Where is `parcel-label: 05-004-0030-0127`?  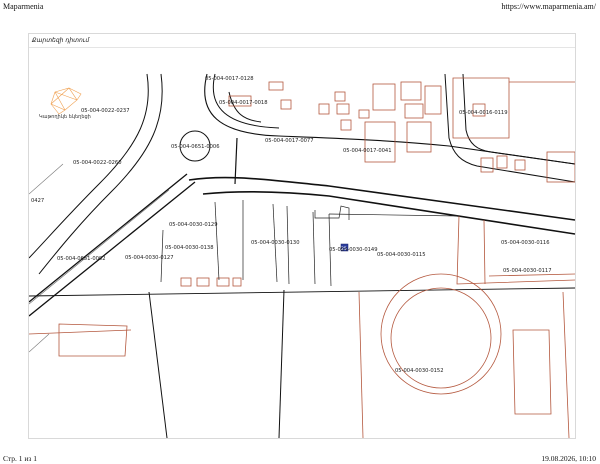 parcel-label: 05-004-0030-0127 is located at coordinates (149, 258).